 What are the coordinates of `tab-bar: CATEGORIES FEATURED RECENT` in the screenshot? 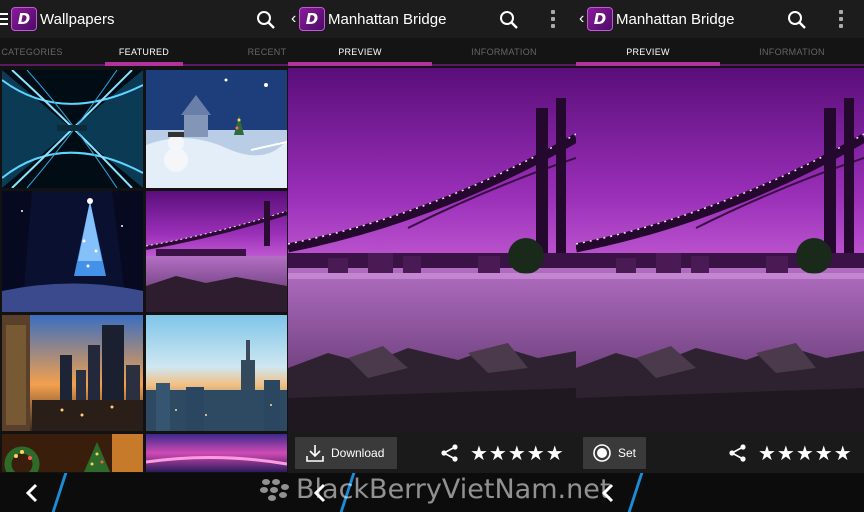 It's located at (144, 52).